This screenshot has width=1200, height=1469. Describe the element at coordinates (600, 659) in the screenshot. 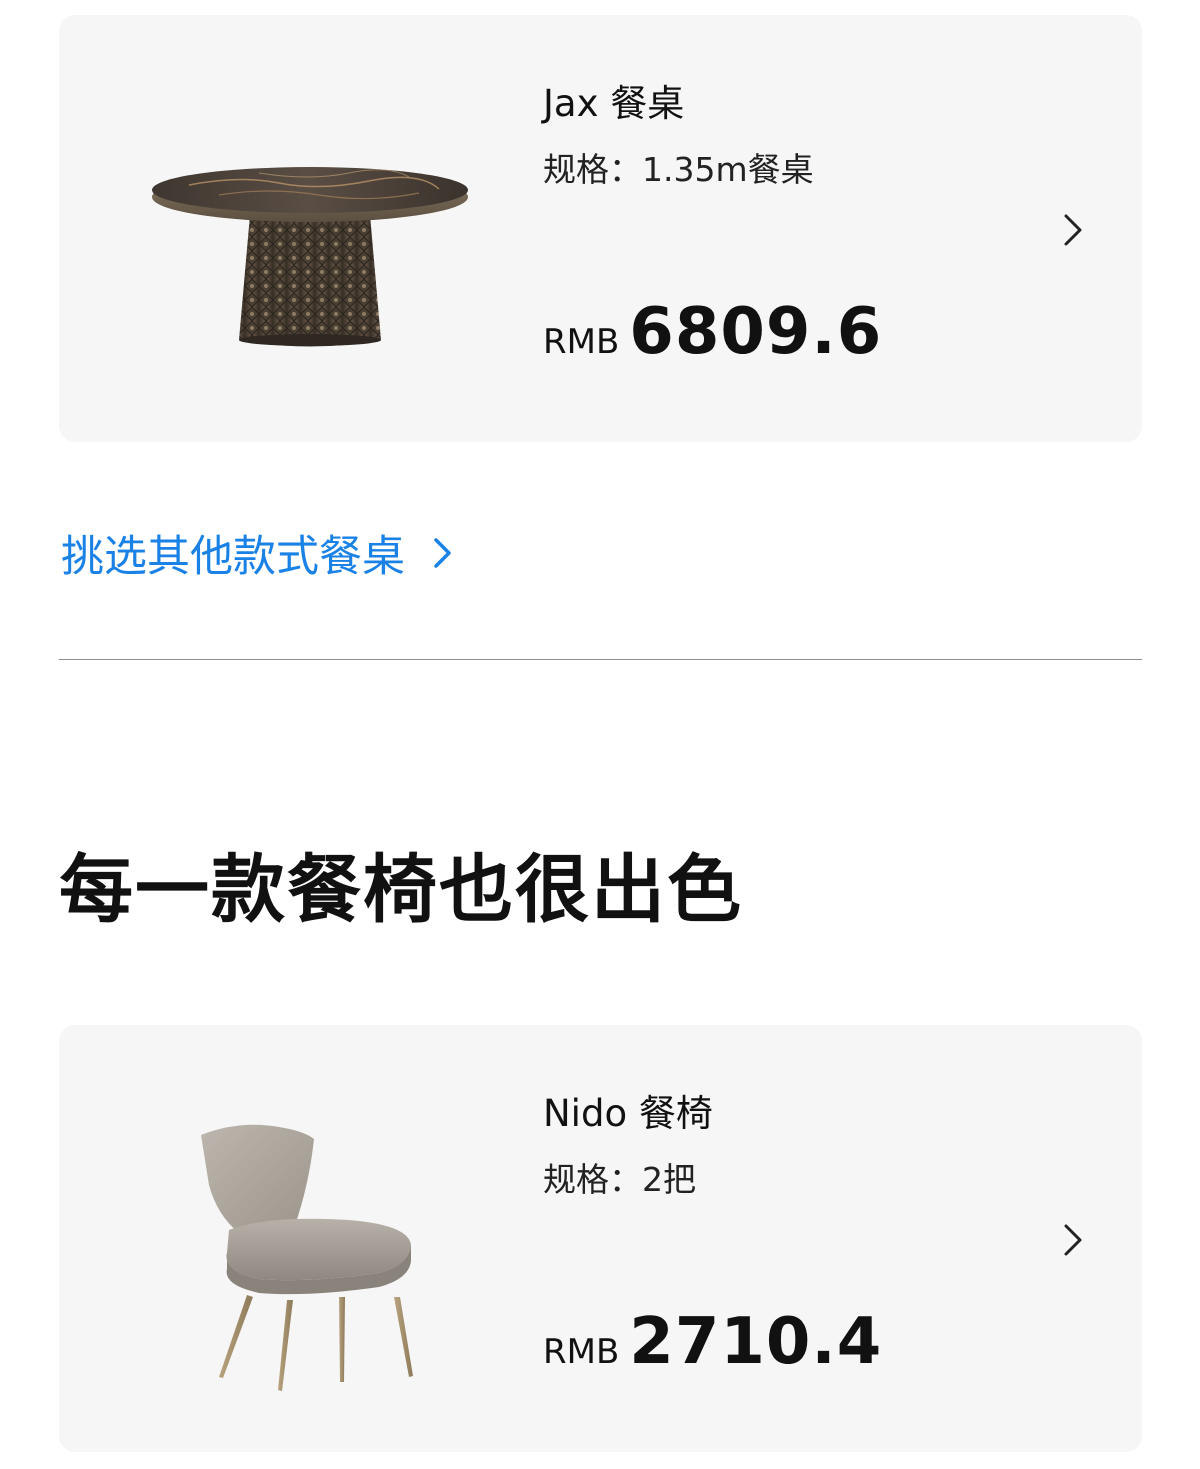

I see `section-divider` at that location.